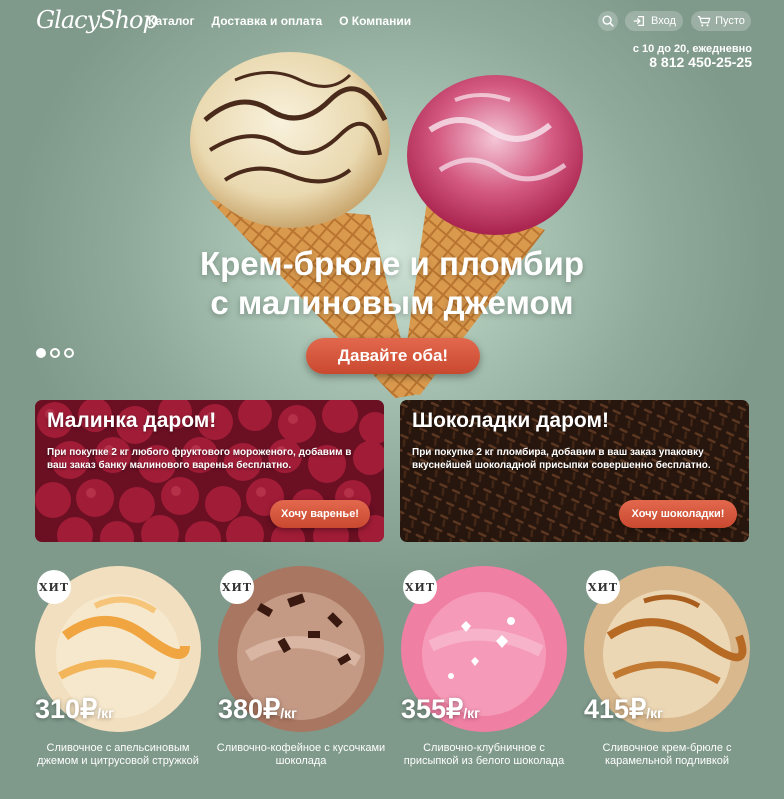 This screenshot has height=799, width=784. What do you see at coordinates (171, 21) in the screenshot?
I see `nav-catalog: Каталог` at bounding box center [171, 21].